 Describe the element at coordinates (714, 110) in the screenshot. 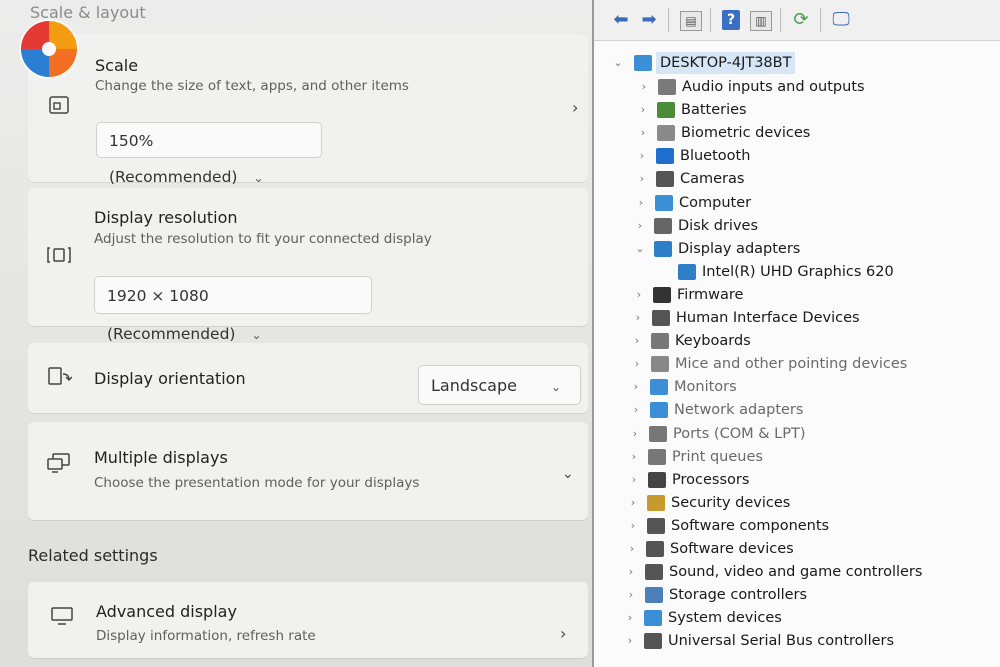

I see `tree-item-label: Batteries` at that location.